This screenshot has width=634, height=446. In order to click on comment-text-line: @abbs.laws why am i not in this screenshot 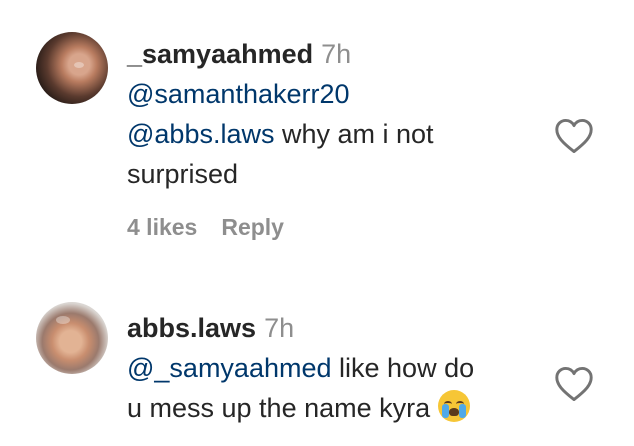, I will do `click(325, 134)`.